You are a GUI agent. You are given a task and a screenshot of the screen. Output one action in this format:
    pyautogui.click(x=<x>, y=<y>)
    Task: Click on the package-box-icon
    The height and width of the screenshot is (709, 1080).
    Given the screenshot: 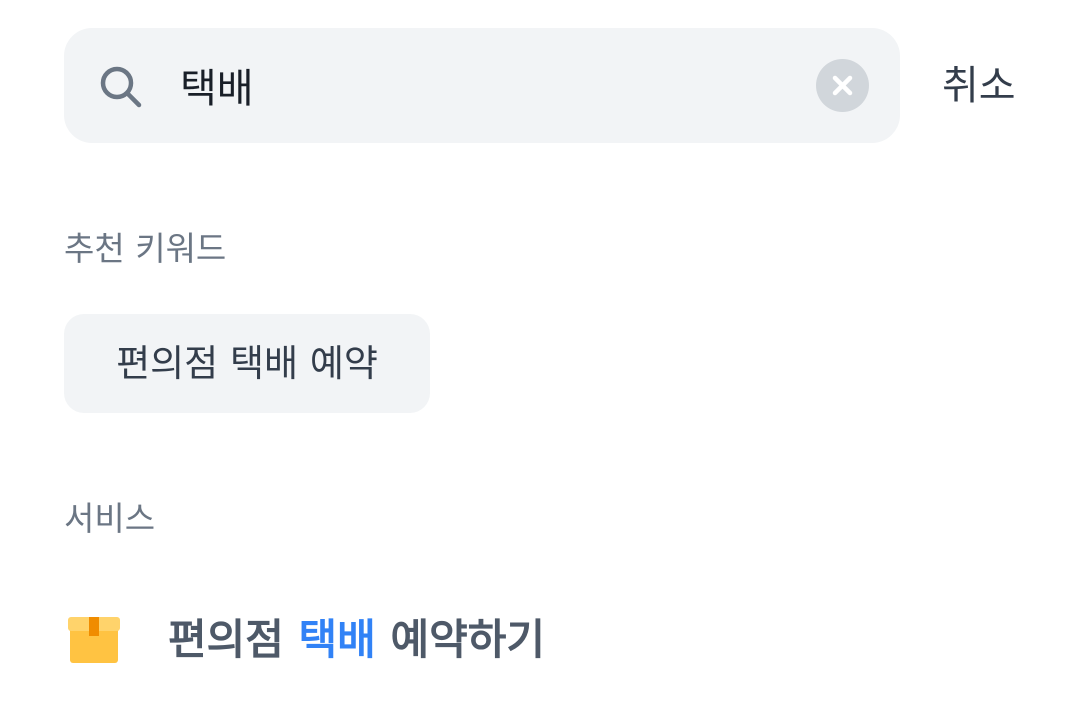 What is the action you would take?
    pyautogui.click(x=94, y=640)
    